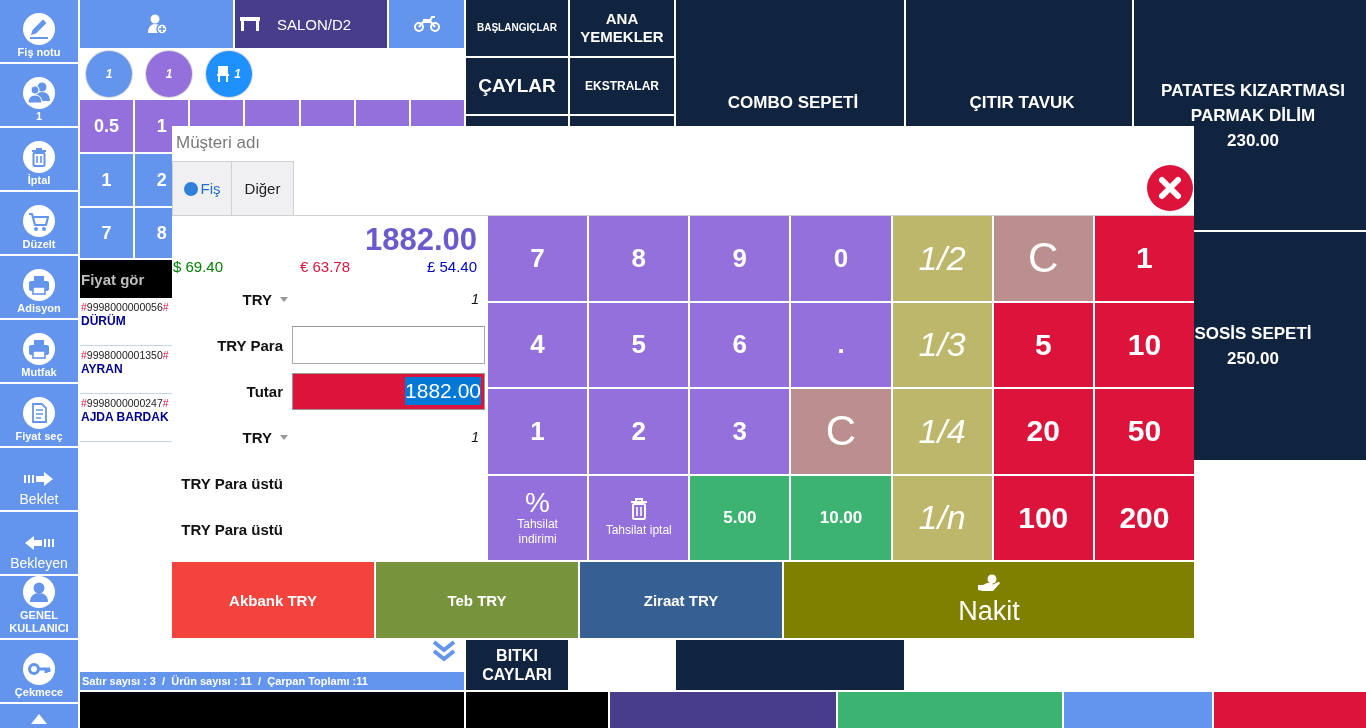 This screenshot has height=728, width=1366. I want to click on total-amount: 1882.00, so click(420, 240).